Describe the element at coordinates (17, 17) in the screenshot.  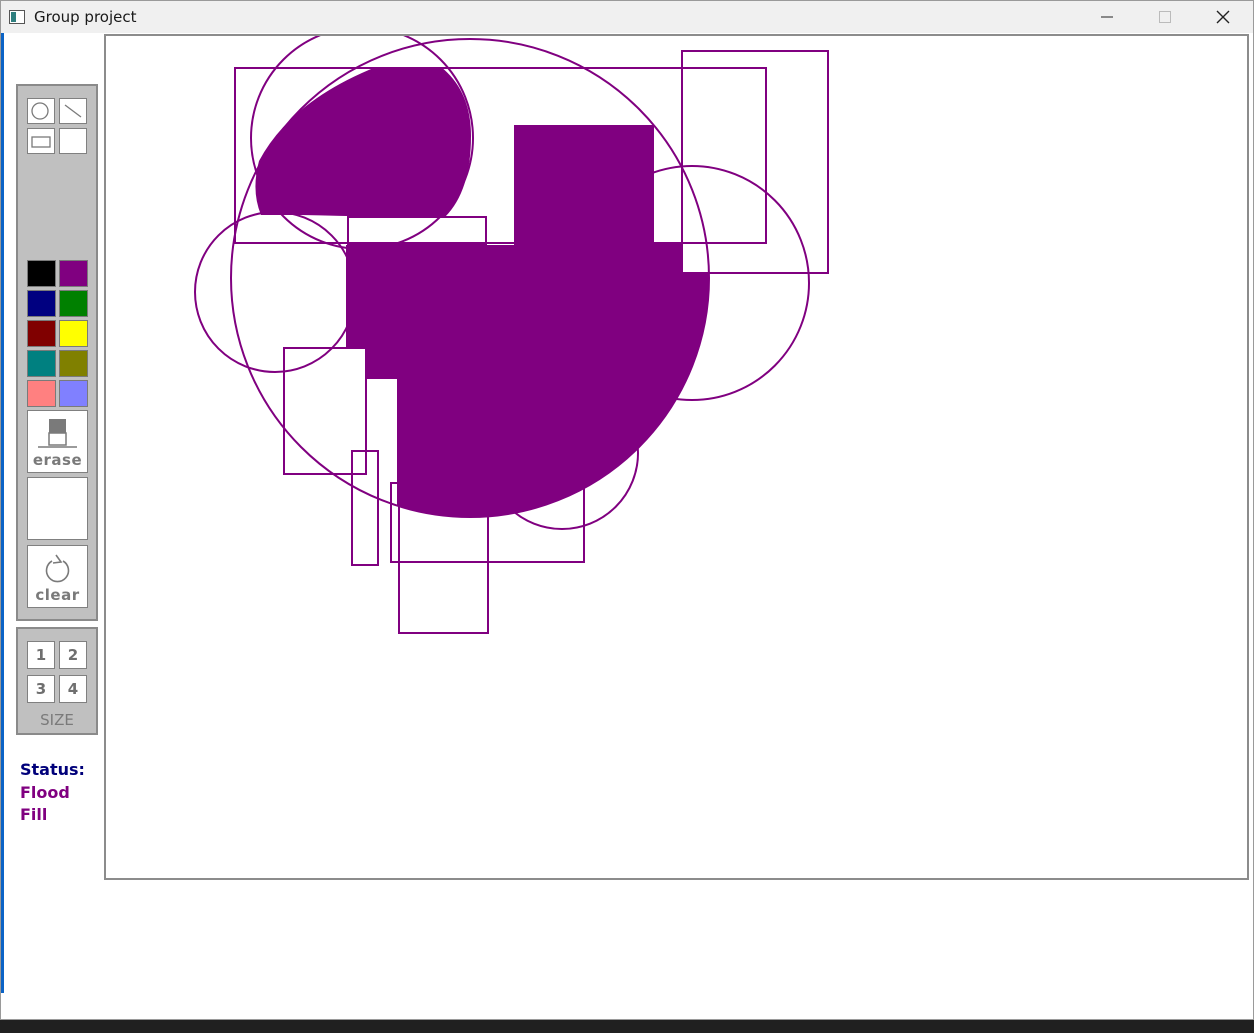
I see `app-icon` at that location.